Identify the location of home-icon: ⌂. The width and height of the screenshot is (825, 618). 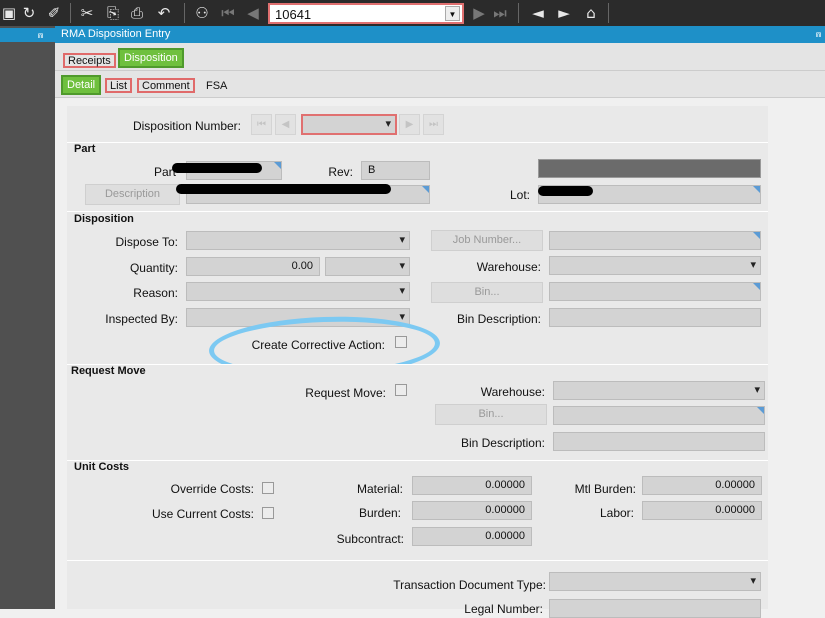
(591, 13).